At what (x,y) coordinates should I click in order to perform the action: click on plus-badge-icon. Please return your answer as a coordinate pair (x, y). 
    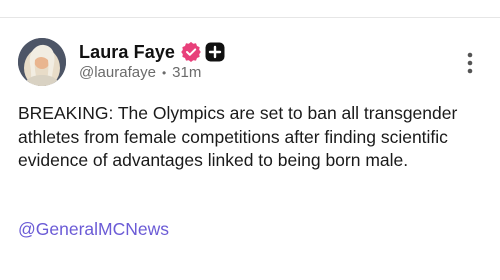
    Looking at the image, I should click on (215, 52).